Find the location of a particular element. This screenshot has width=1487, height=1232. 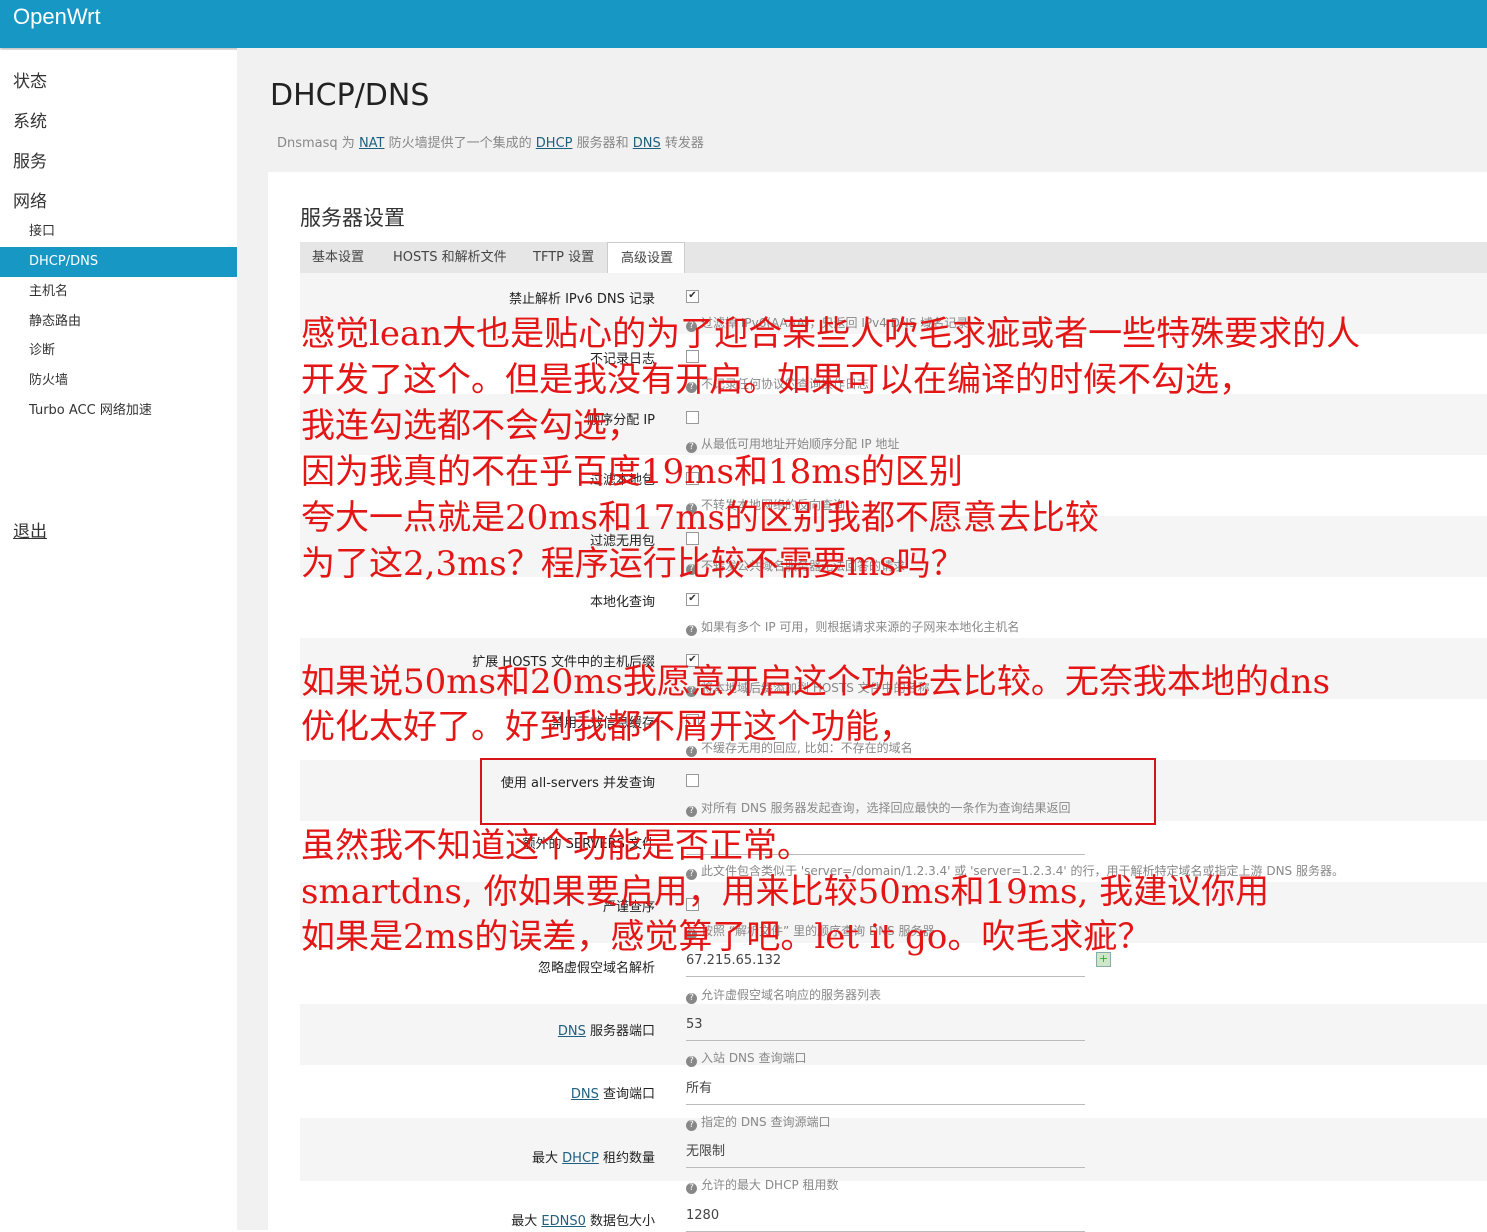

filter-aaaa-checkbox: ✔ is located at coordinates (692, 296).